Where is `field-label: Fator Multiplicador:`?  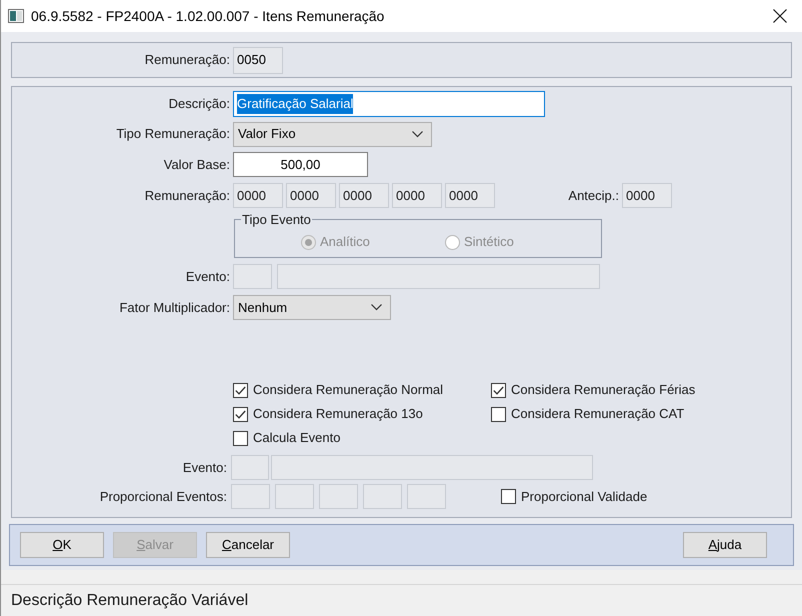
field-label: Fator Multiplicador: is located at coordinates (174, 307).